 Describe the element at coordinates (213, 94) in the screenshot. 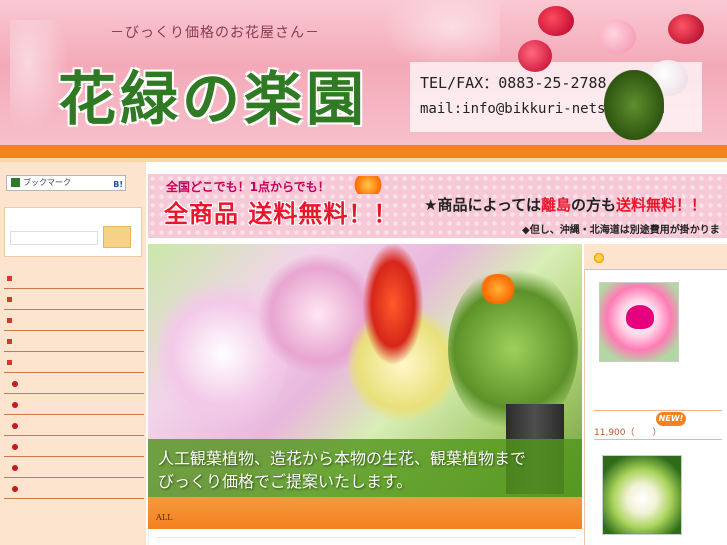

I see `site-logo: 花緑の楽園` at that location.